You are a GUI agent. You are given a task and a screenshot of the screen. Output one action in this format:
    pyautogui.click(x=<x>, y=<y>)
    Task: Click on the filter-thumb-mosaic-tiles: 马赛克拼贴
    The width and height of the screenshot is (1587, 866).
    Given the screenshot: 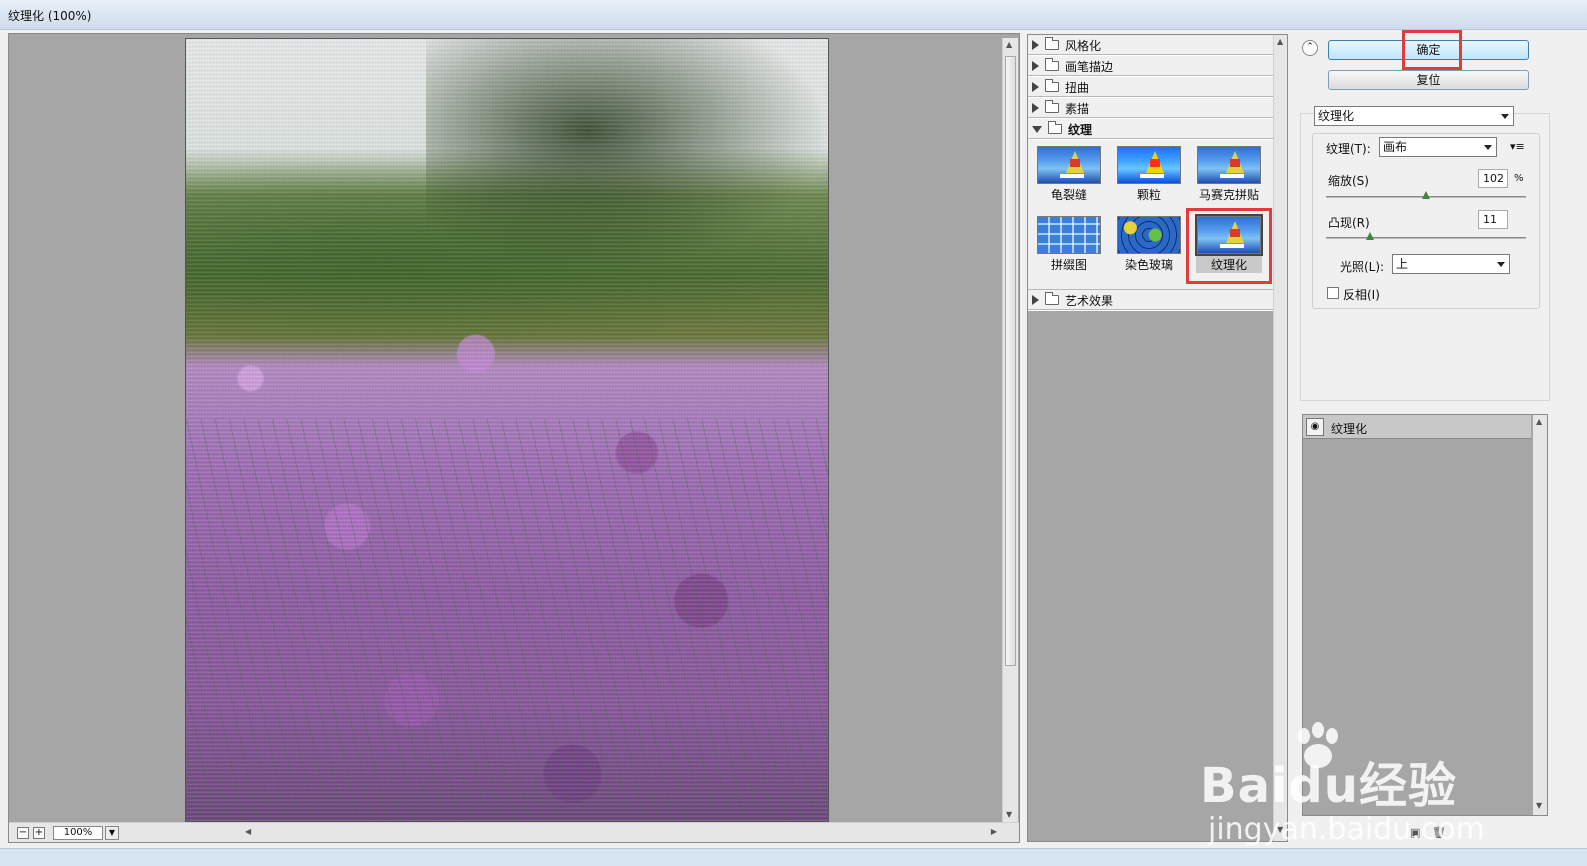 What is the action you would take?
    pyautogui.click(x=1229, y=174)
    